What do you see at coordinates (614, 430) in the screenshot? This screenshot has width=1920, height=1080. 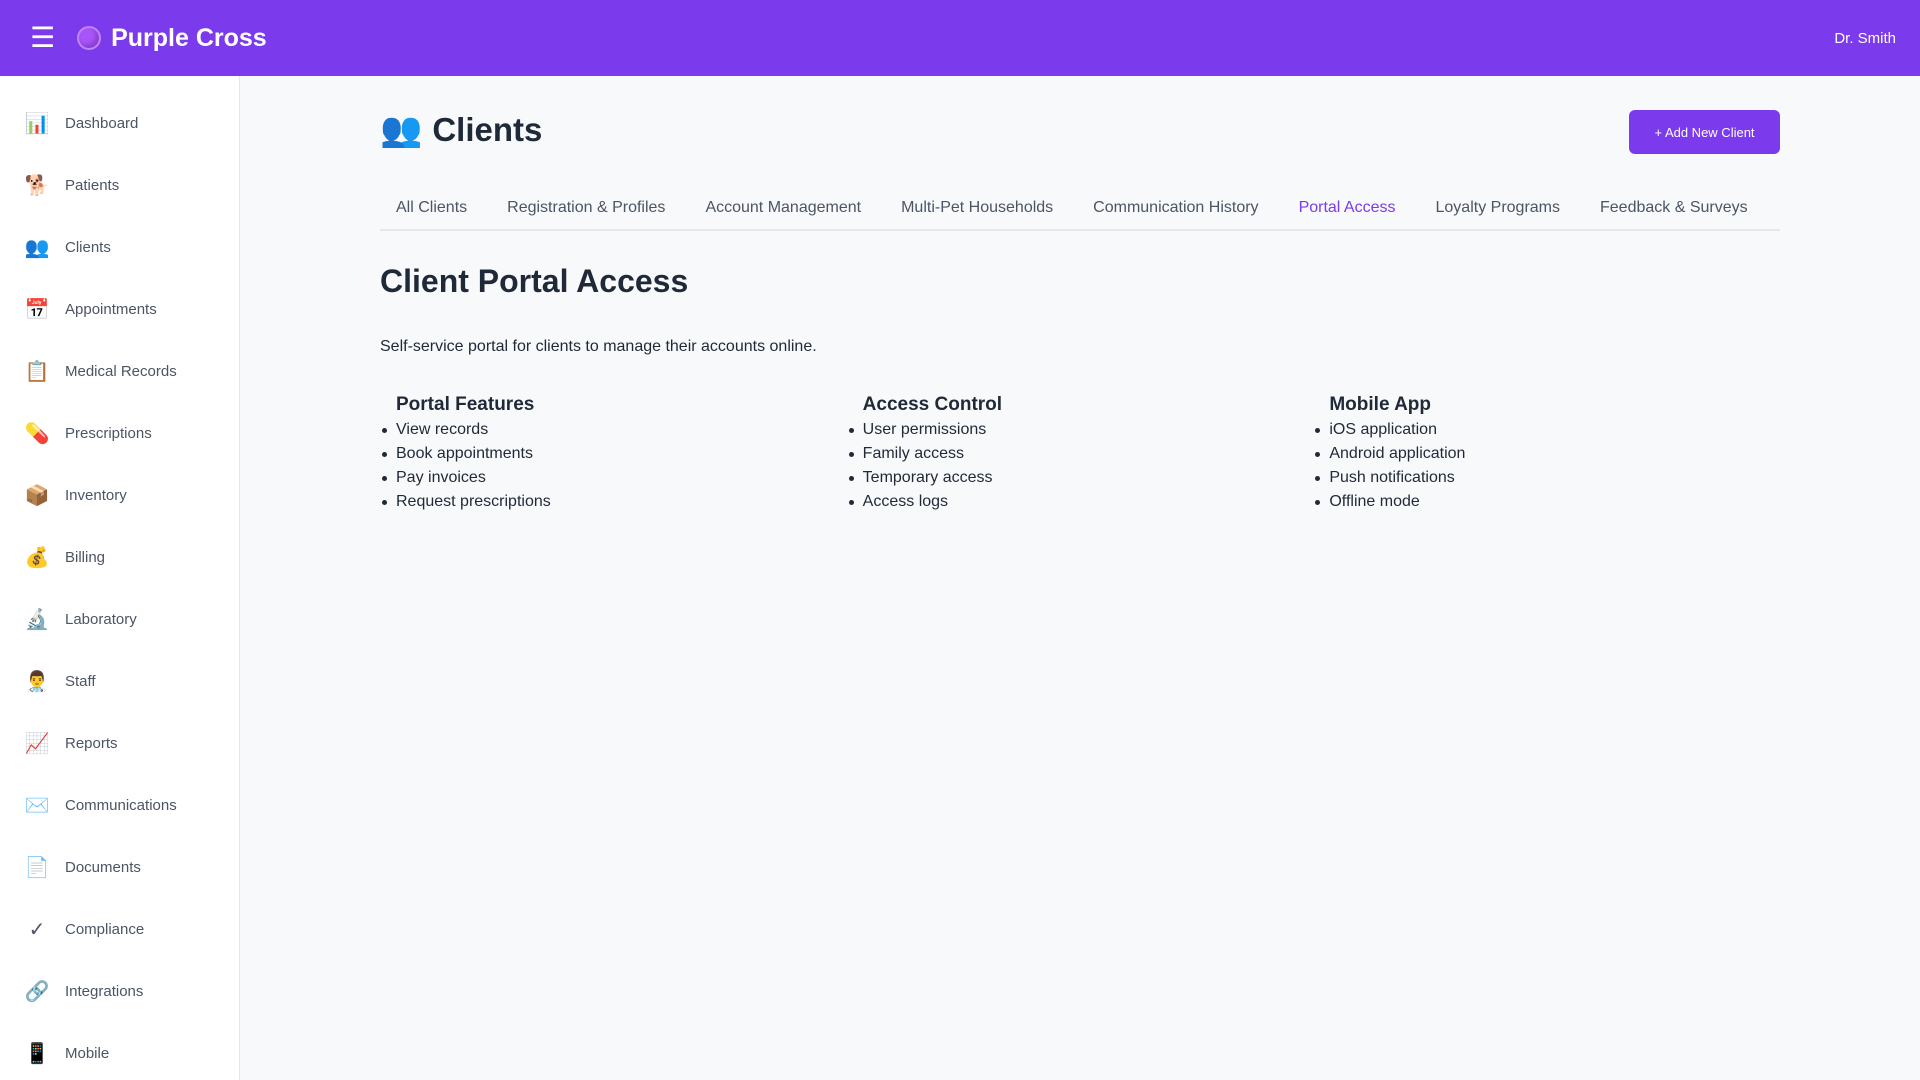 I see `list-item: View records` at bounding box center [614, 430].